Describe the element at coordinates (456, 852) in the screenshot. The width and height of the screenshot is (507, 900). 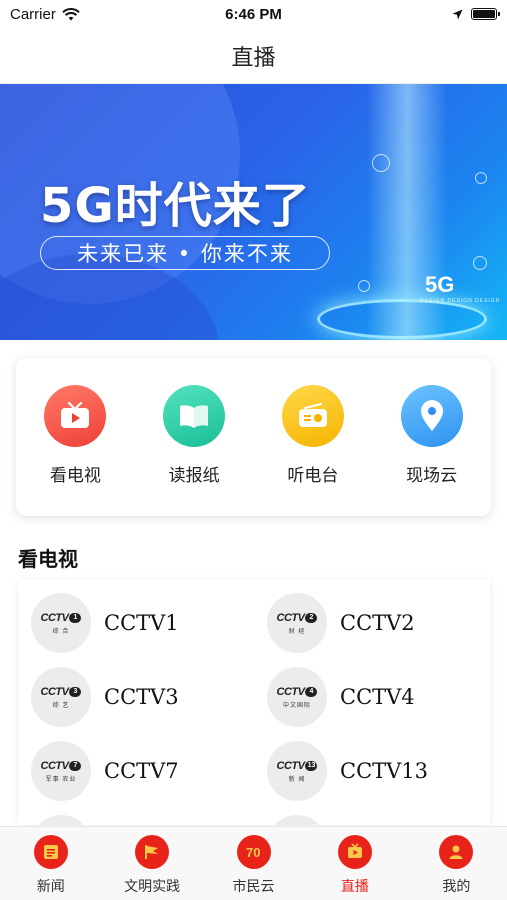
I see `person-icon` at that location.